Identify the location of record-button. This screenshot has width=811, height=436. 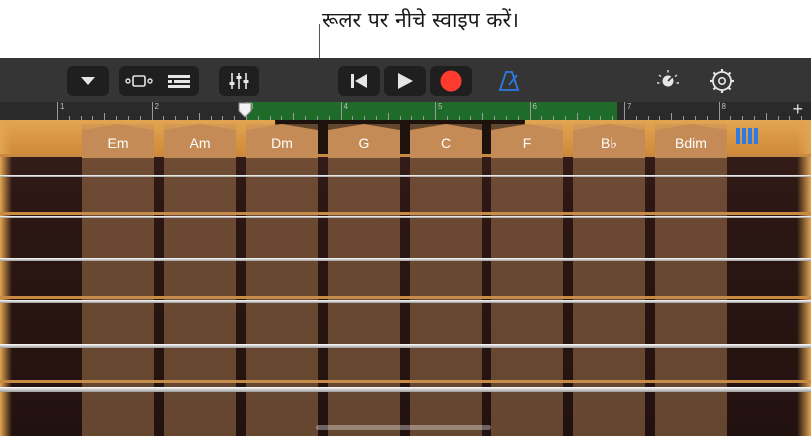
(451, 81).